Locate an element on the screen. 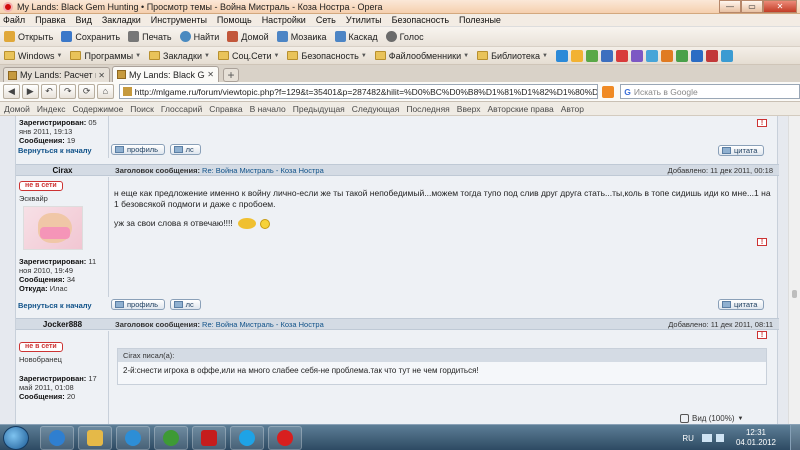  save-button: Сохранить is located at coordinates (90, 36).